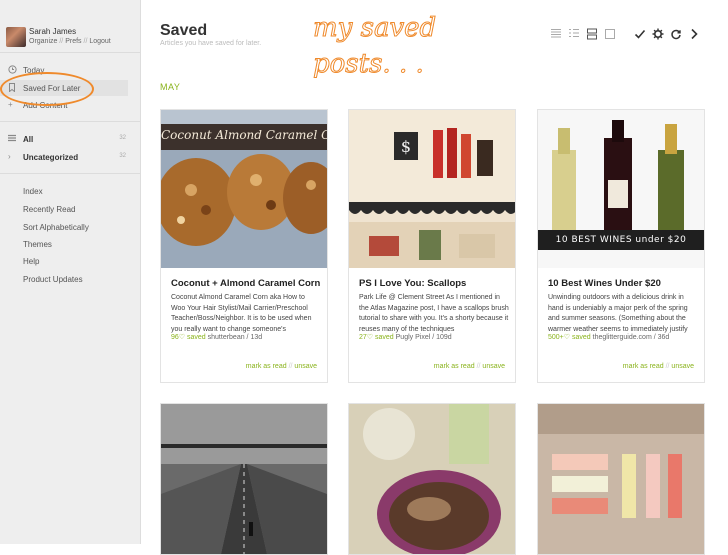  What do you see at coordinates (621, 240) in the screenshot?
I see `image-banner-text: 10 BEST WINES under $20` at bounding box center [621, 240].